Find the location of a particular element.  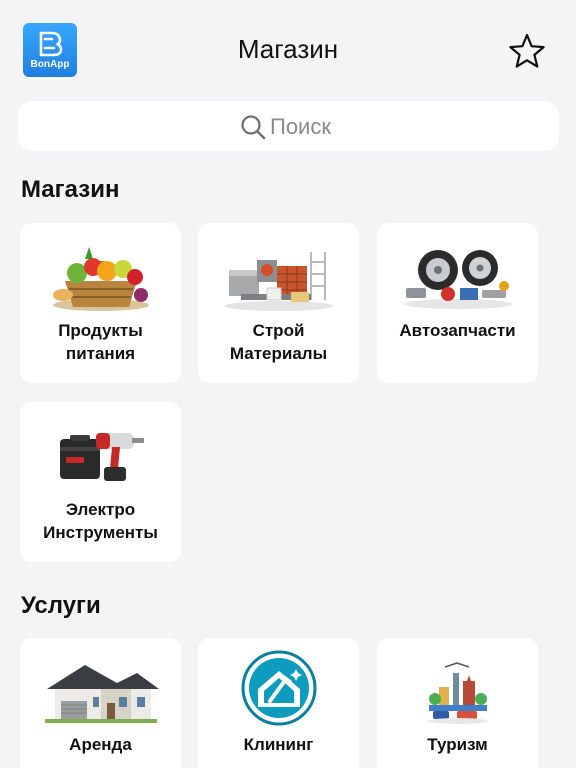

section-title-services: Услуги is located at coordinates (61, 605).